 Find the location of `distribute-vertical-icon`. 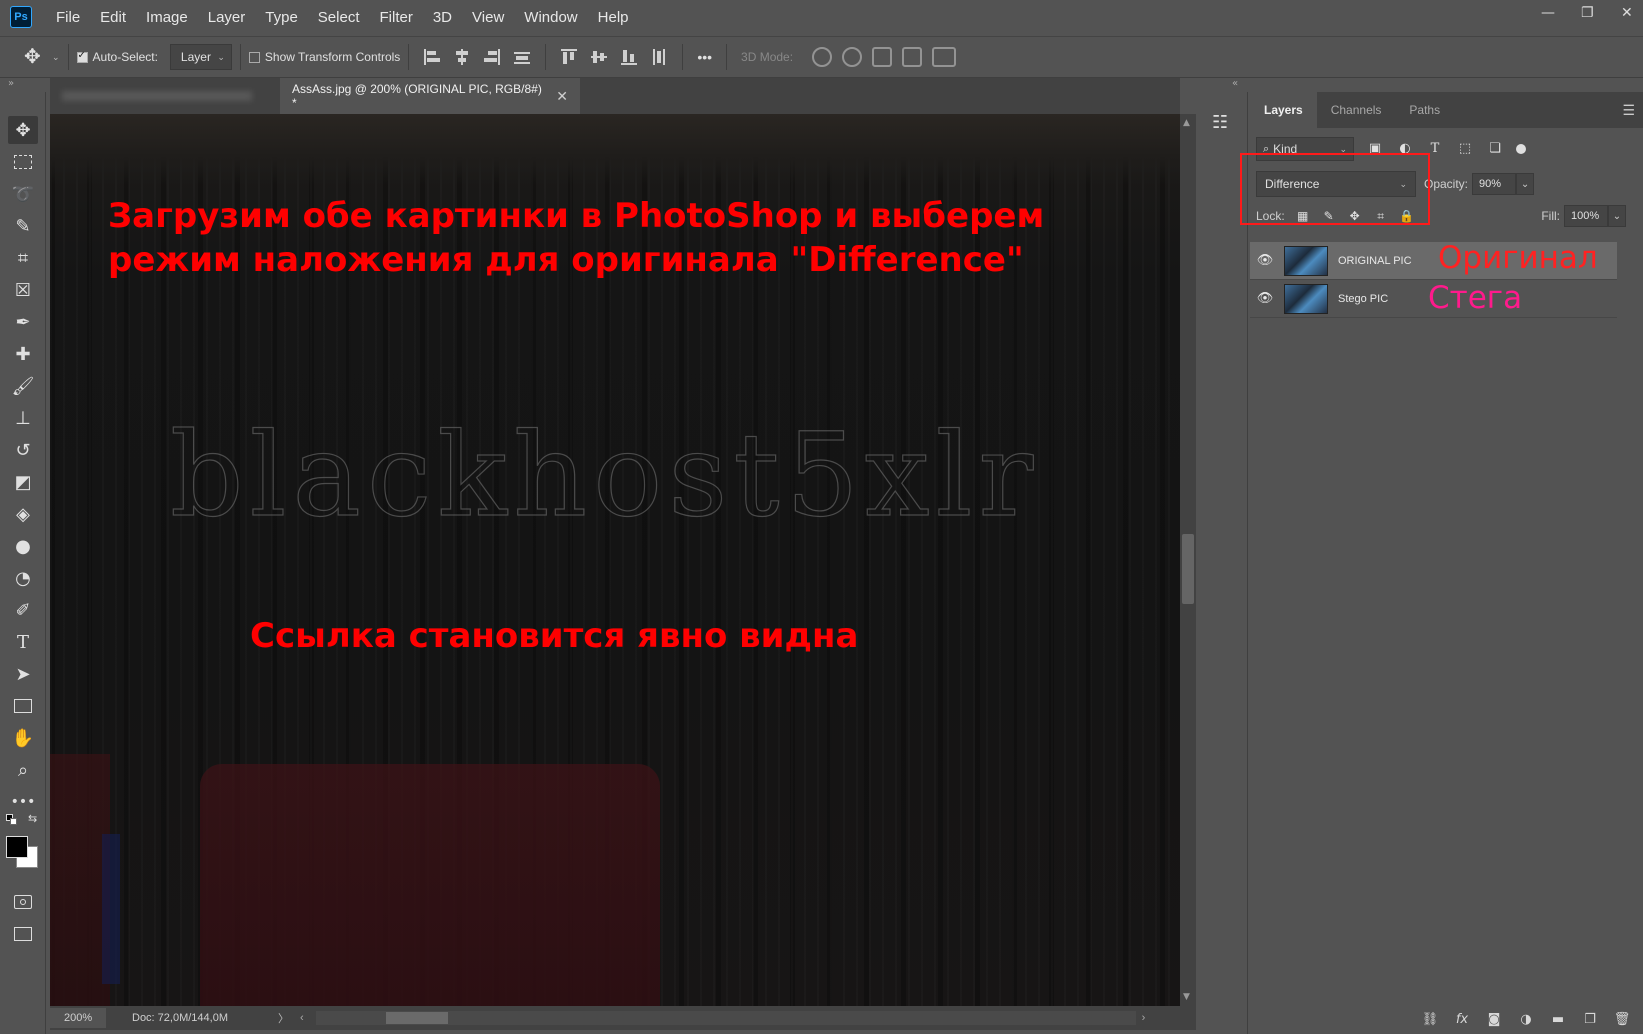

distribute-vertical-icon is located at coordinates (522, 57).